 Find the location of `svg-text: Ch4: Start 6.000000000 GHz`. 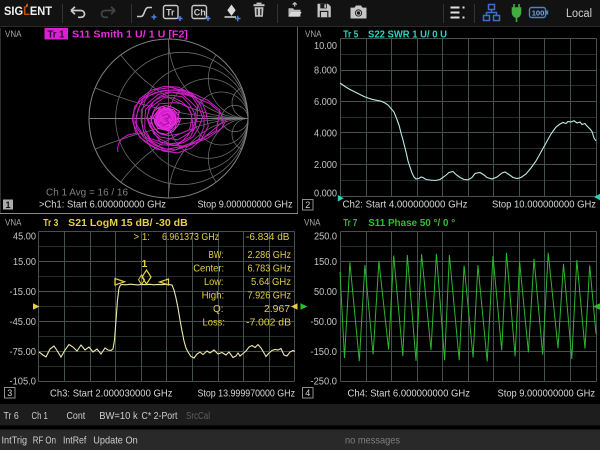

svg-text: Ch4: Start 6.000000000 GHz is located at coordinates (409, 394).